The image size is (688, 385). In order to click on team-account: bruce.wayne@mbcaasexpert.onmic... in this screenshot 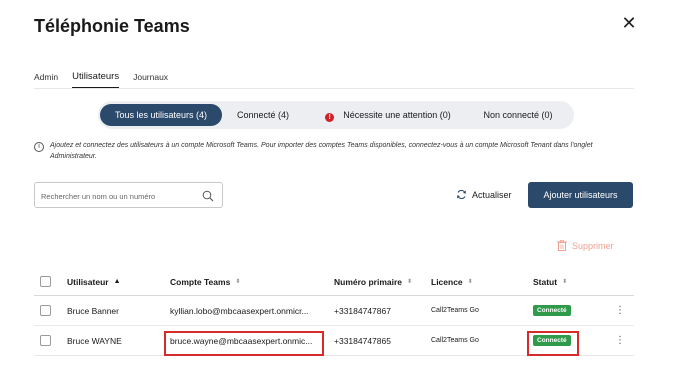, I will do `click(241, 340)`.